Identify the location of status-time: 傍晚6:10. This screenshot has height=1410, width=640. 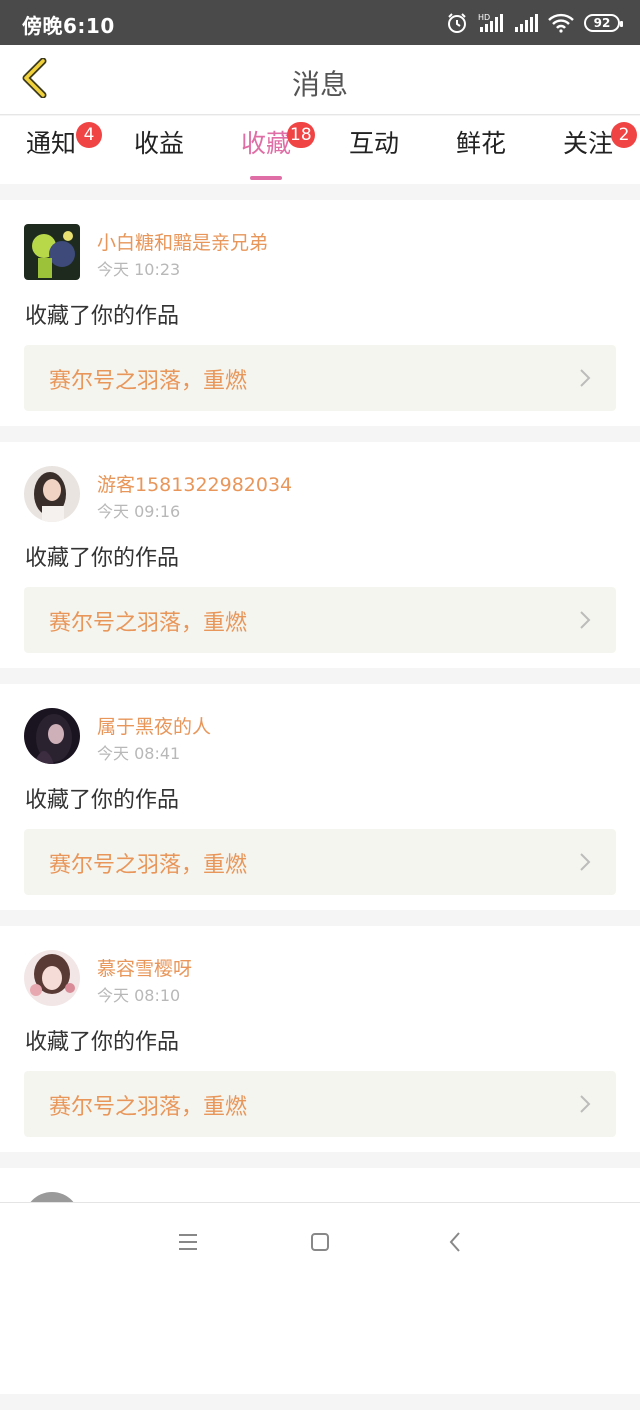
(68, 26).